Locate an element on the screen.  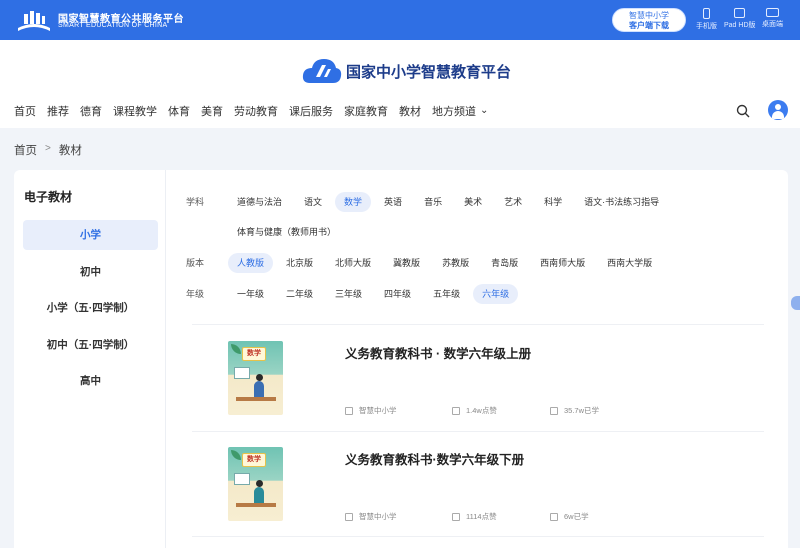
book-likes: 1114点赞 is located at coordinates (474, 516).